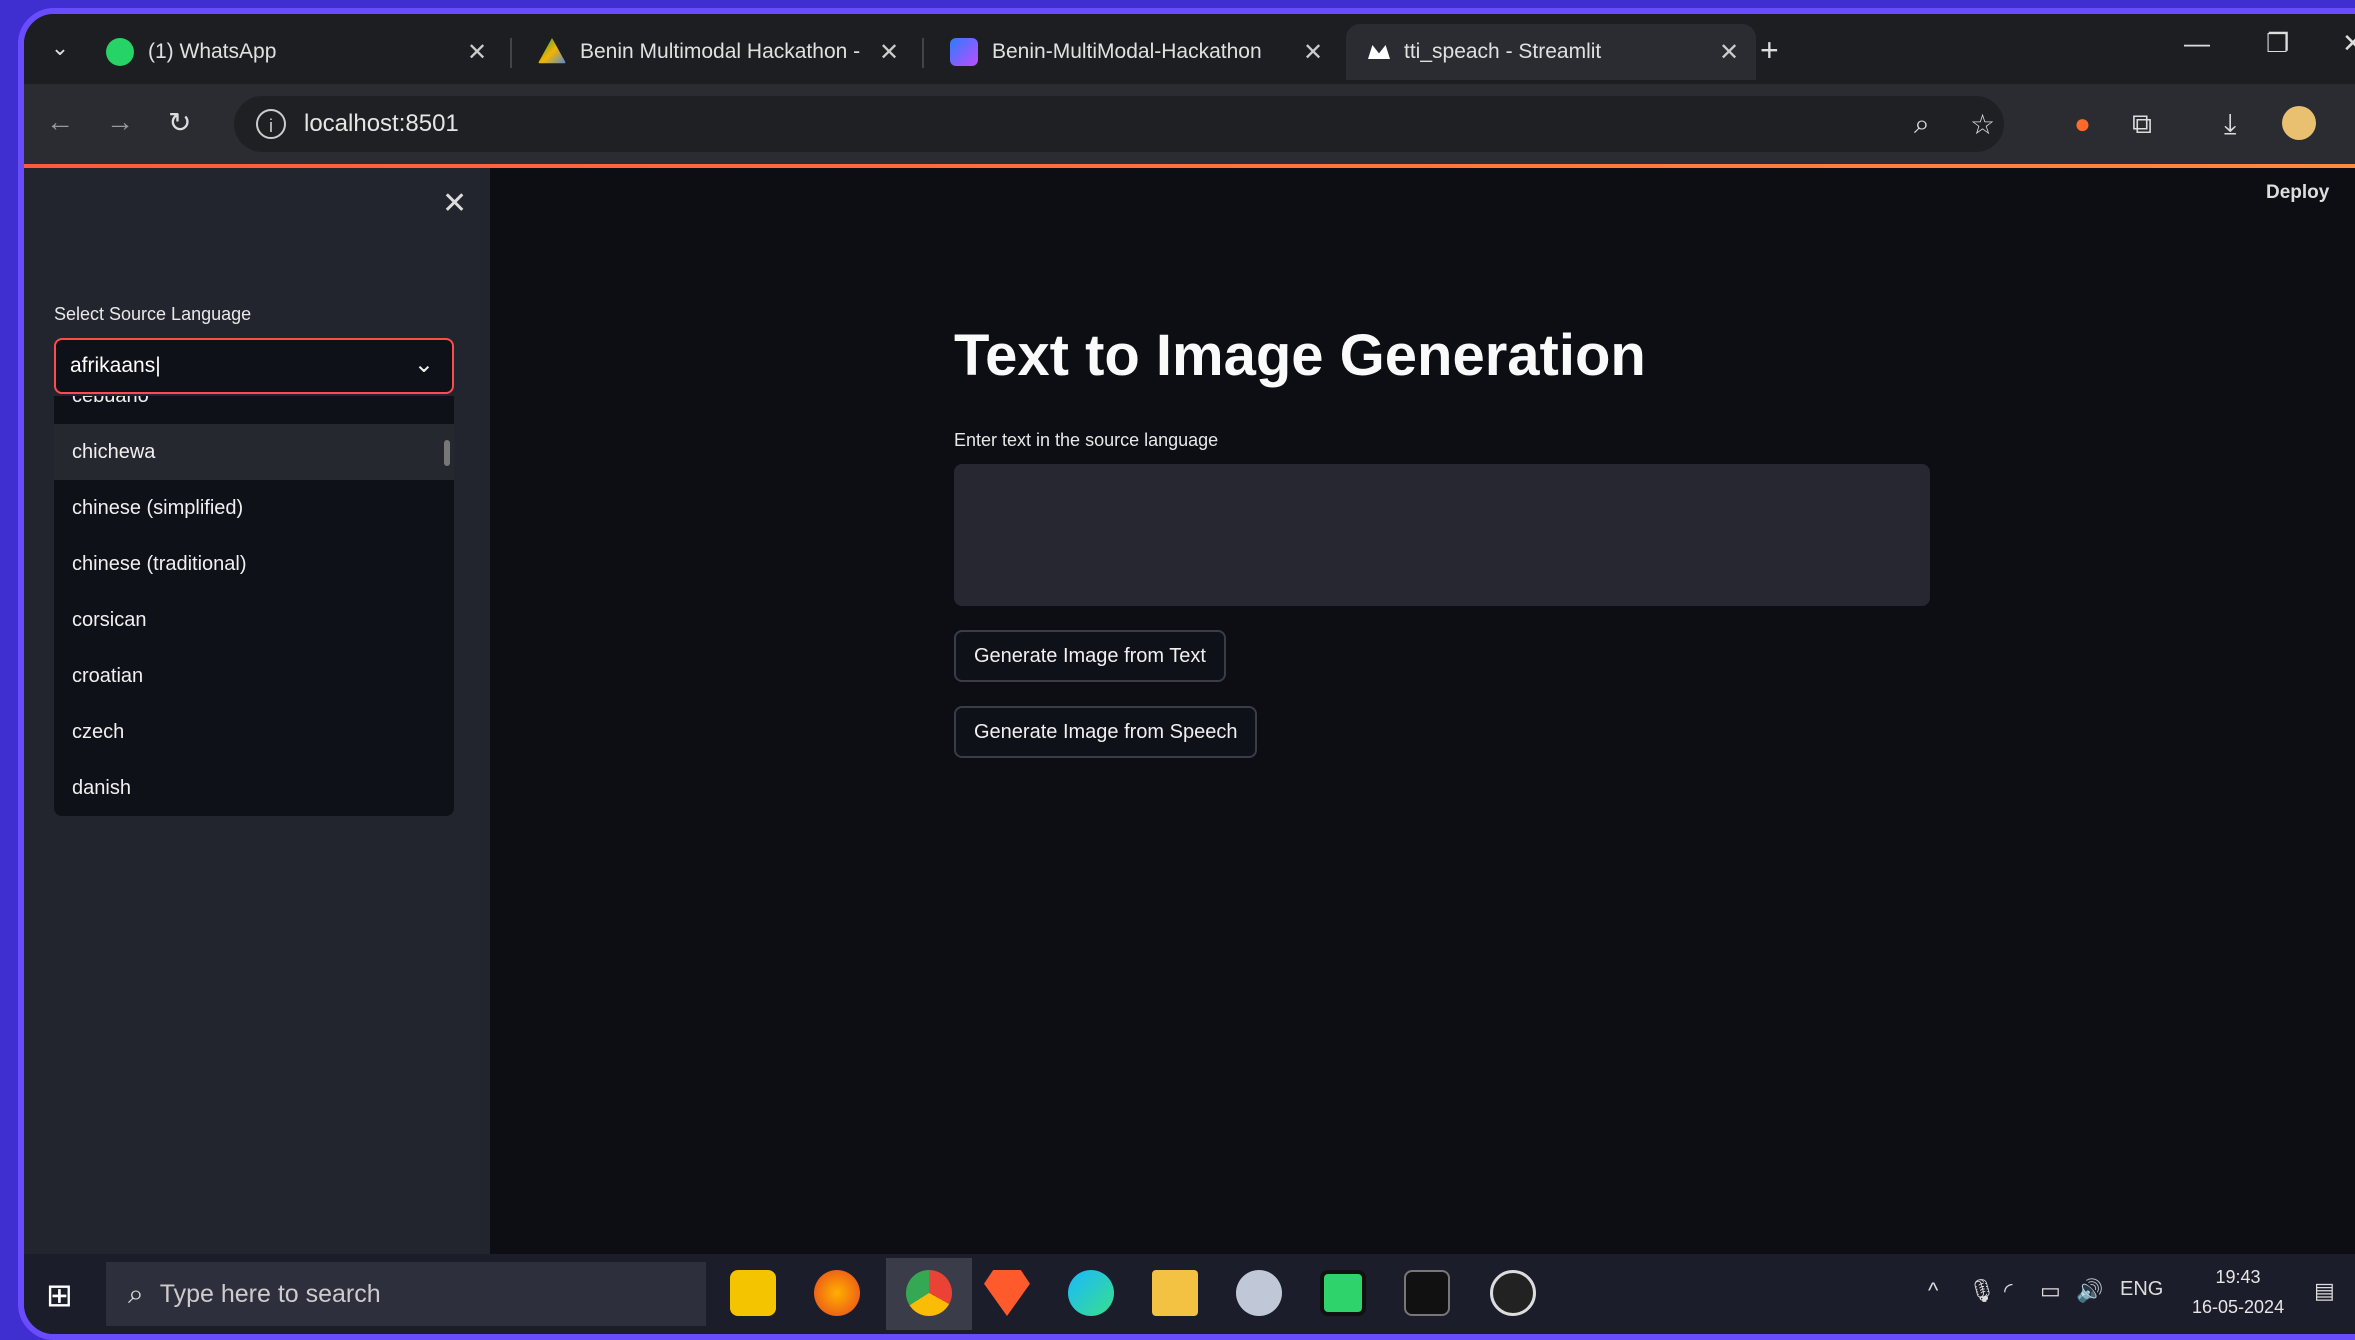 The height and width of the screenshot is (1340, 2355). I want to click on source-language-select: afrikaans | ⌄, so click(254, 366).